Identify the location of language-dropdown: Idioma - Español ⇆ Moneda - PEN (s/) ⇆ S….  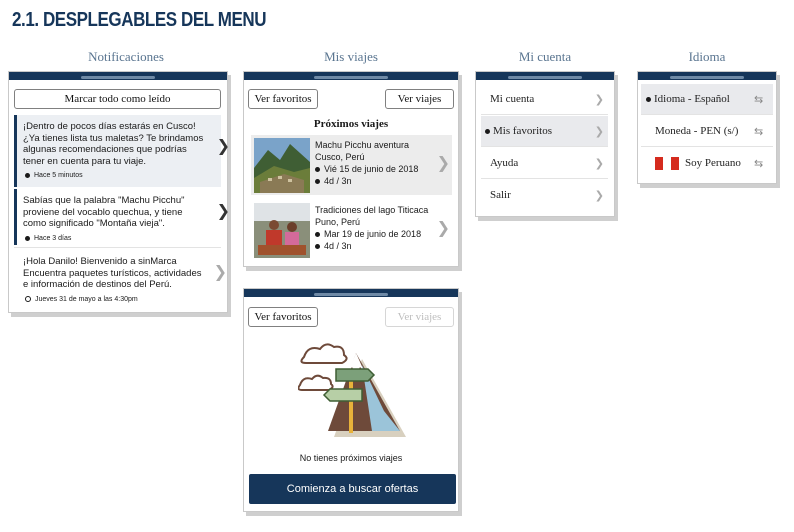
(707, 127).